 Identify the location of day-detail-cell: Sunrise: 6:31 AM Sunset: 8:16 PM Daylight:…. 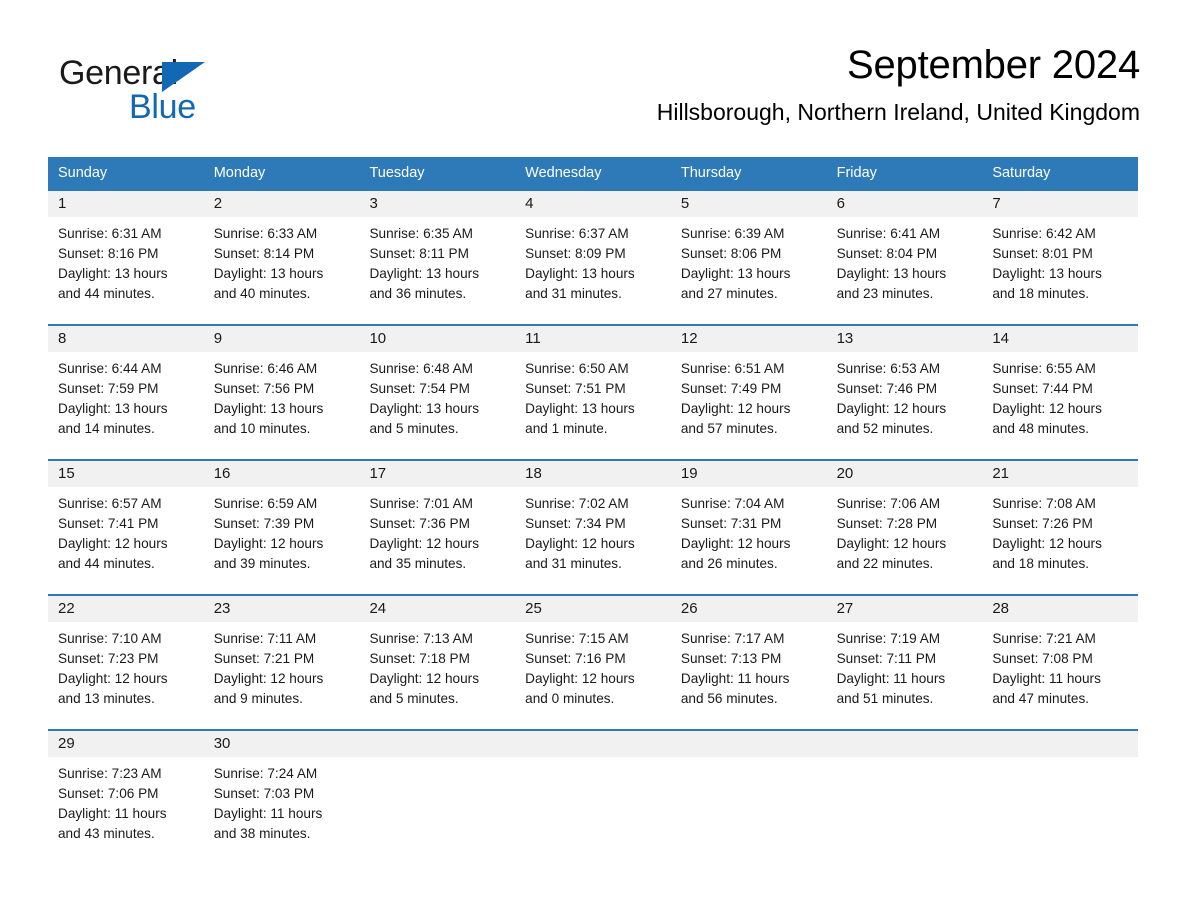
(126, 270).